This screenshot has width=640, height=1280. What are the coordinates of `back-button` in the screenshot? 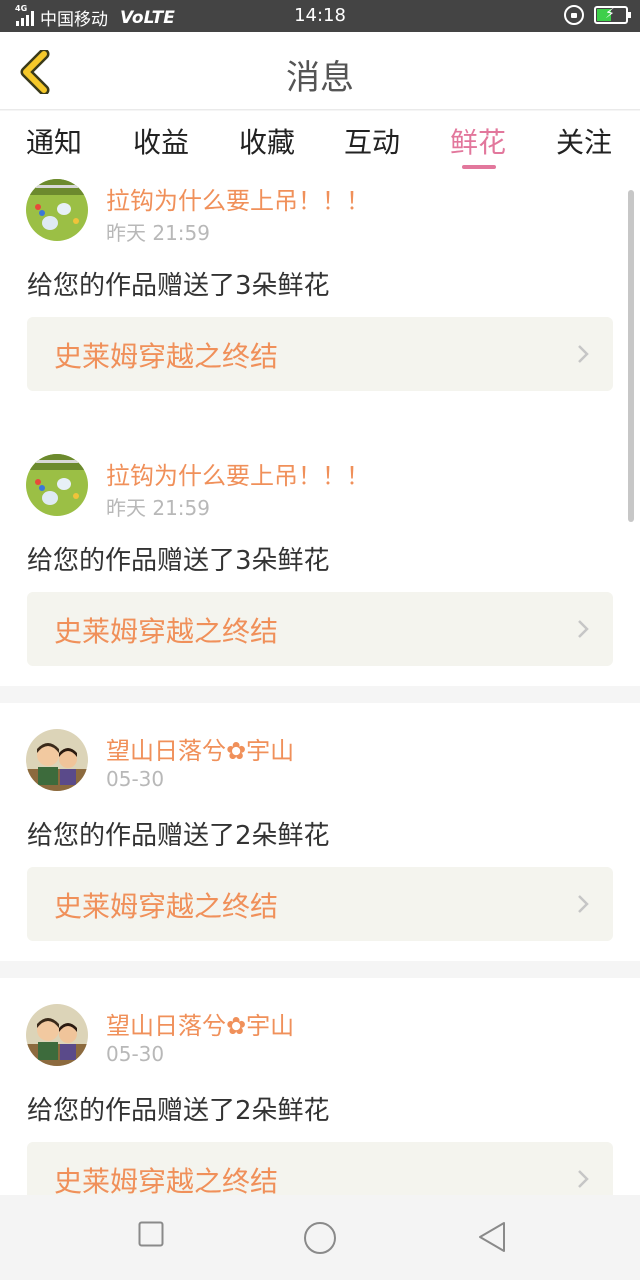 It's located at (36, 72).